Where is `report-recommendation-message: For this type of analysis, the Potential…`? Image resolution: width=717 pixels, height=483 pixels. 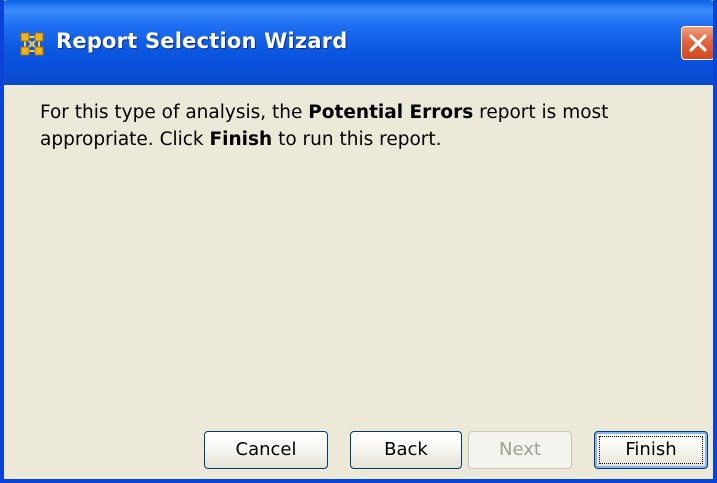 report-recommendation-message: For this type of analysis, the Potential… is located at coordinates (360, 126).